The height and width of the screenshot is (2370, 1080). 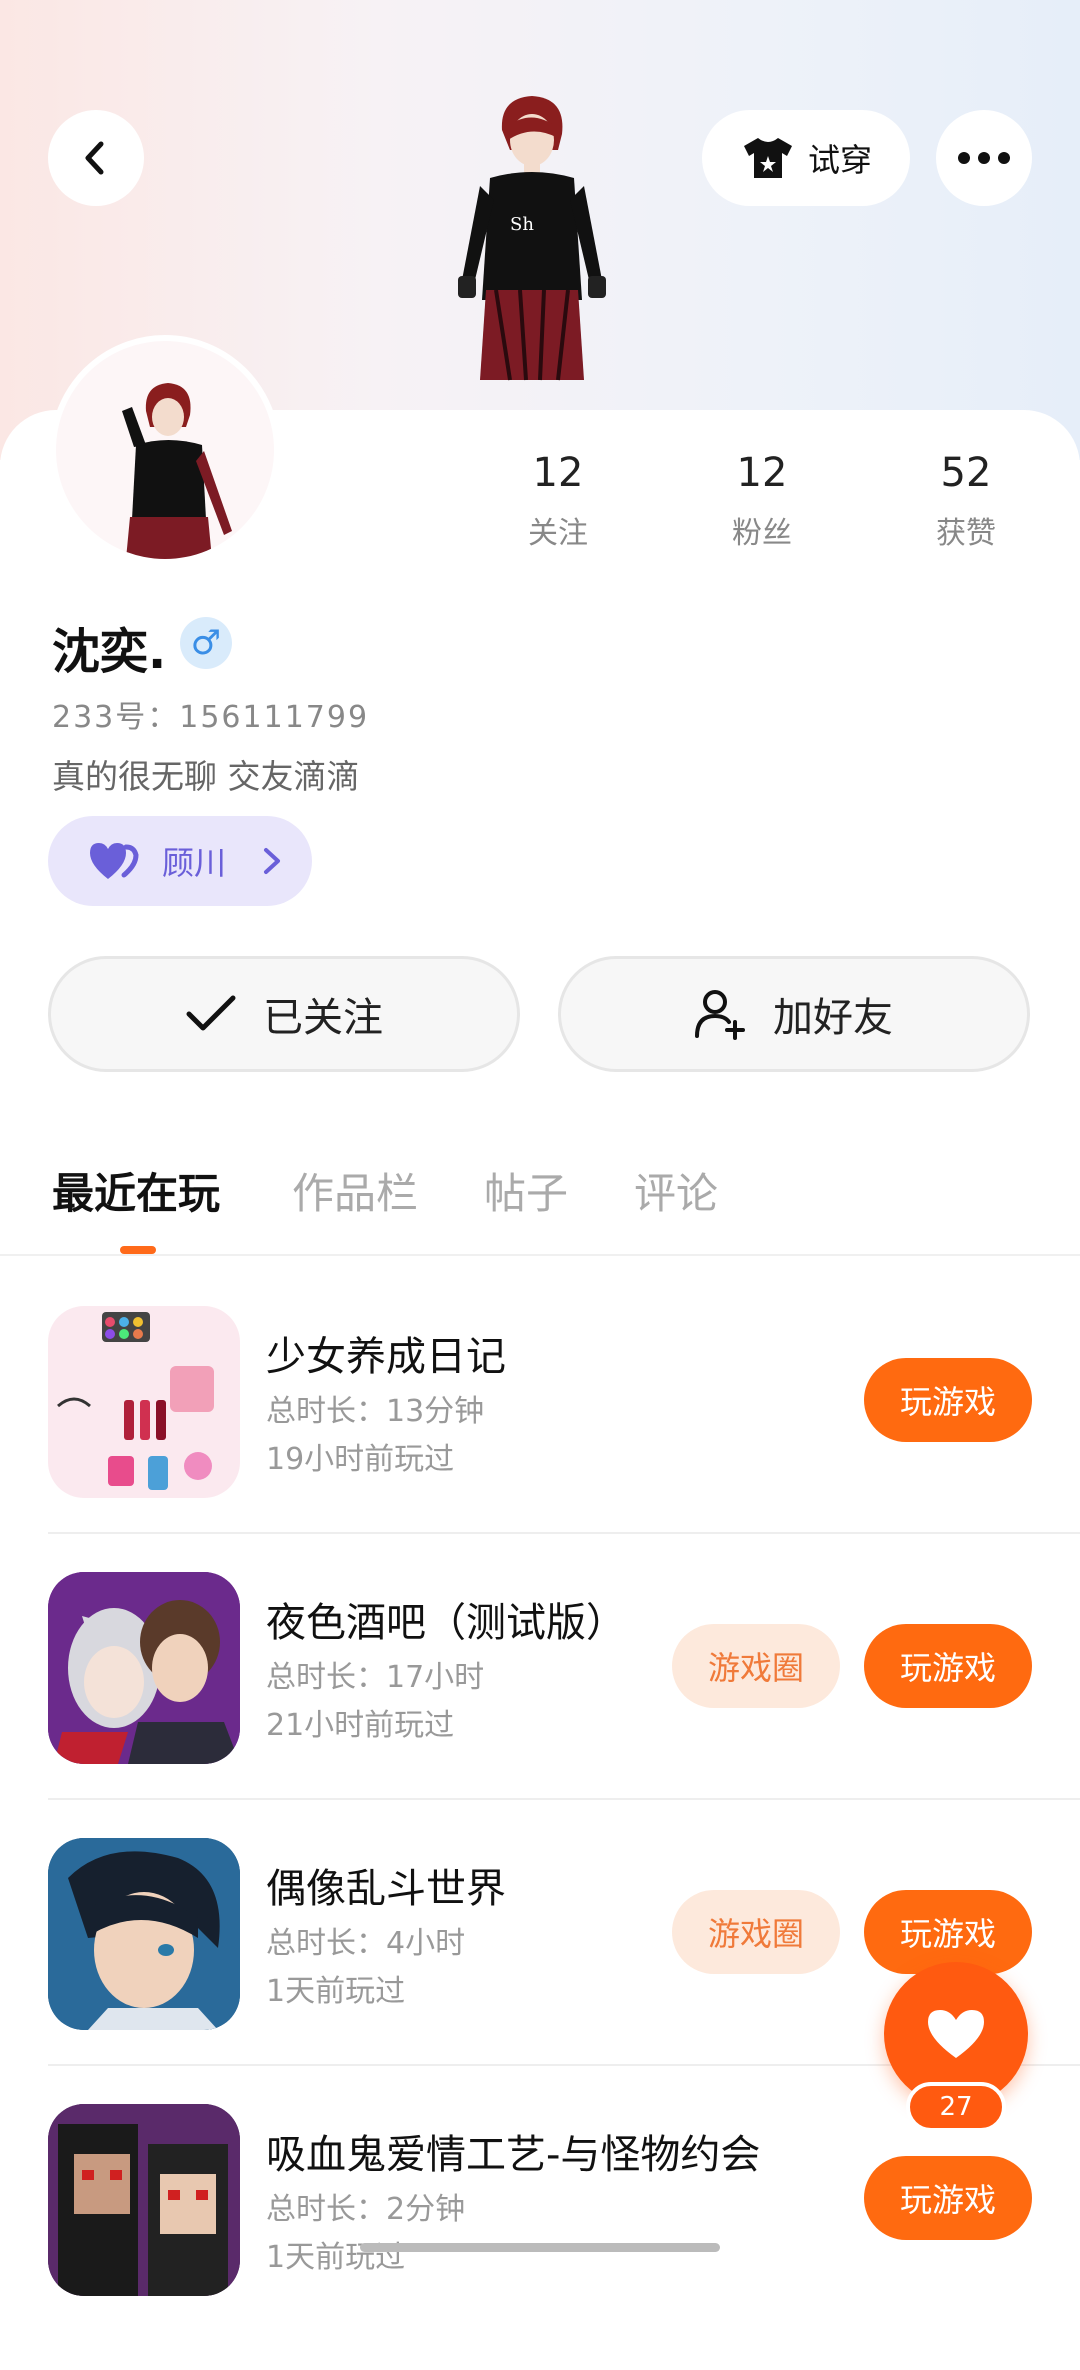 What do you see at coordinates (966, 533) in the screenshot?
I see `stat-label: 获赞` at bounding box center [966, 533].